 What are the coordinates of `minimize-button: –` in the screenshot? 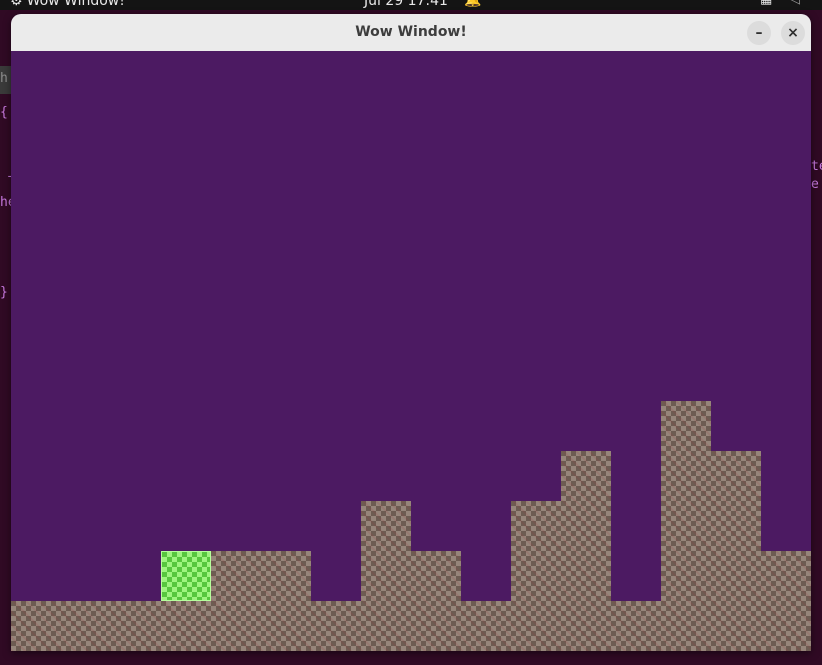 It's located at (759, 33).